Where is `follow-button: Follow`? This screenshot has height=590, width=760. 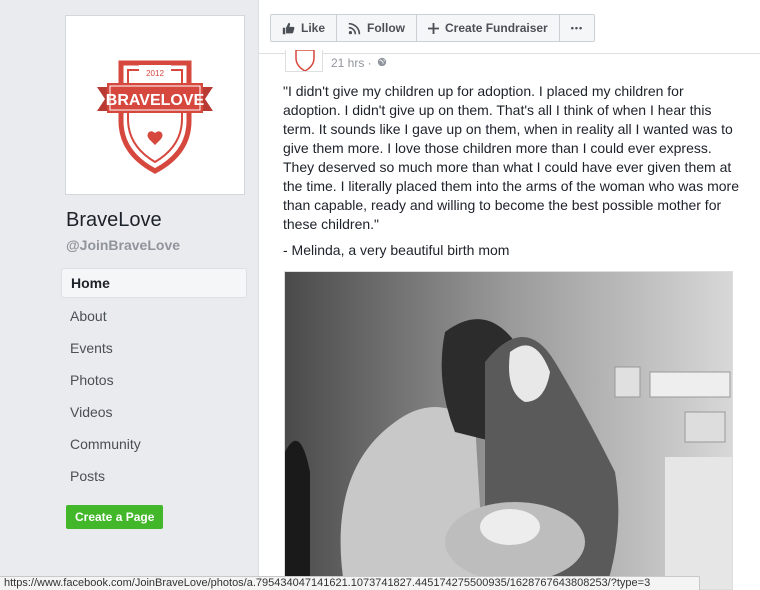
follow-button: Follow is located at coordinates (377, 28).